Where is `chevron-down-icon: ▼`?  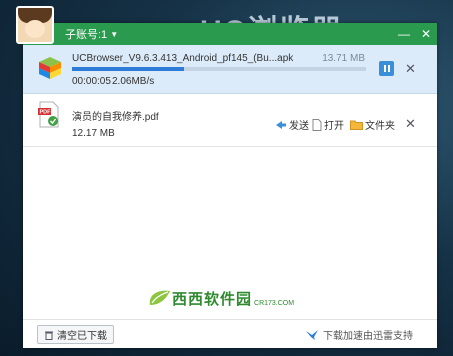
chevron-down-icon: ▼ is located at coordinates (114, 34).